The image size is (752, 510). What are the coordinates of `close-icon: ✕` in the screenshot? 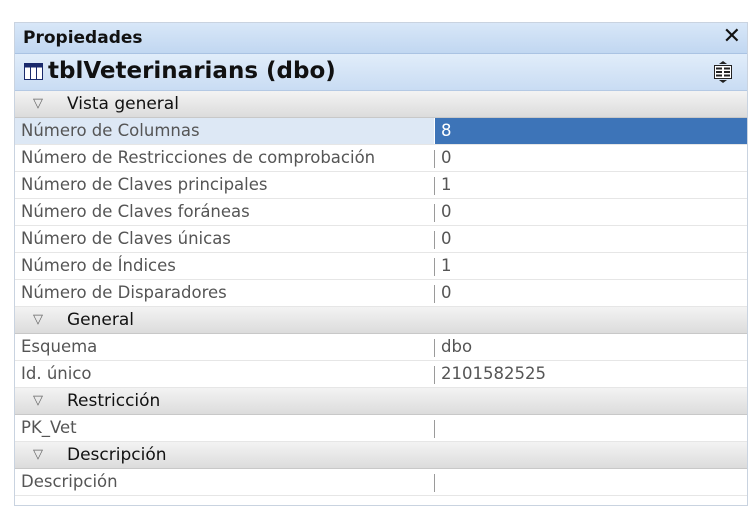 It's located at (732, 37).